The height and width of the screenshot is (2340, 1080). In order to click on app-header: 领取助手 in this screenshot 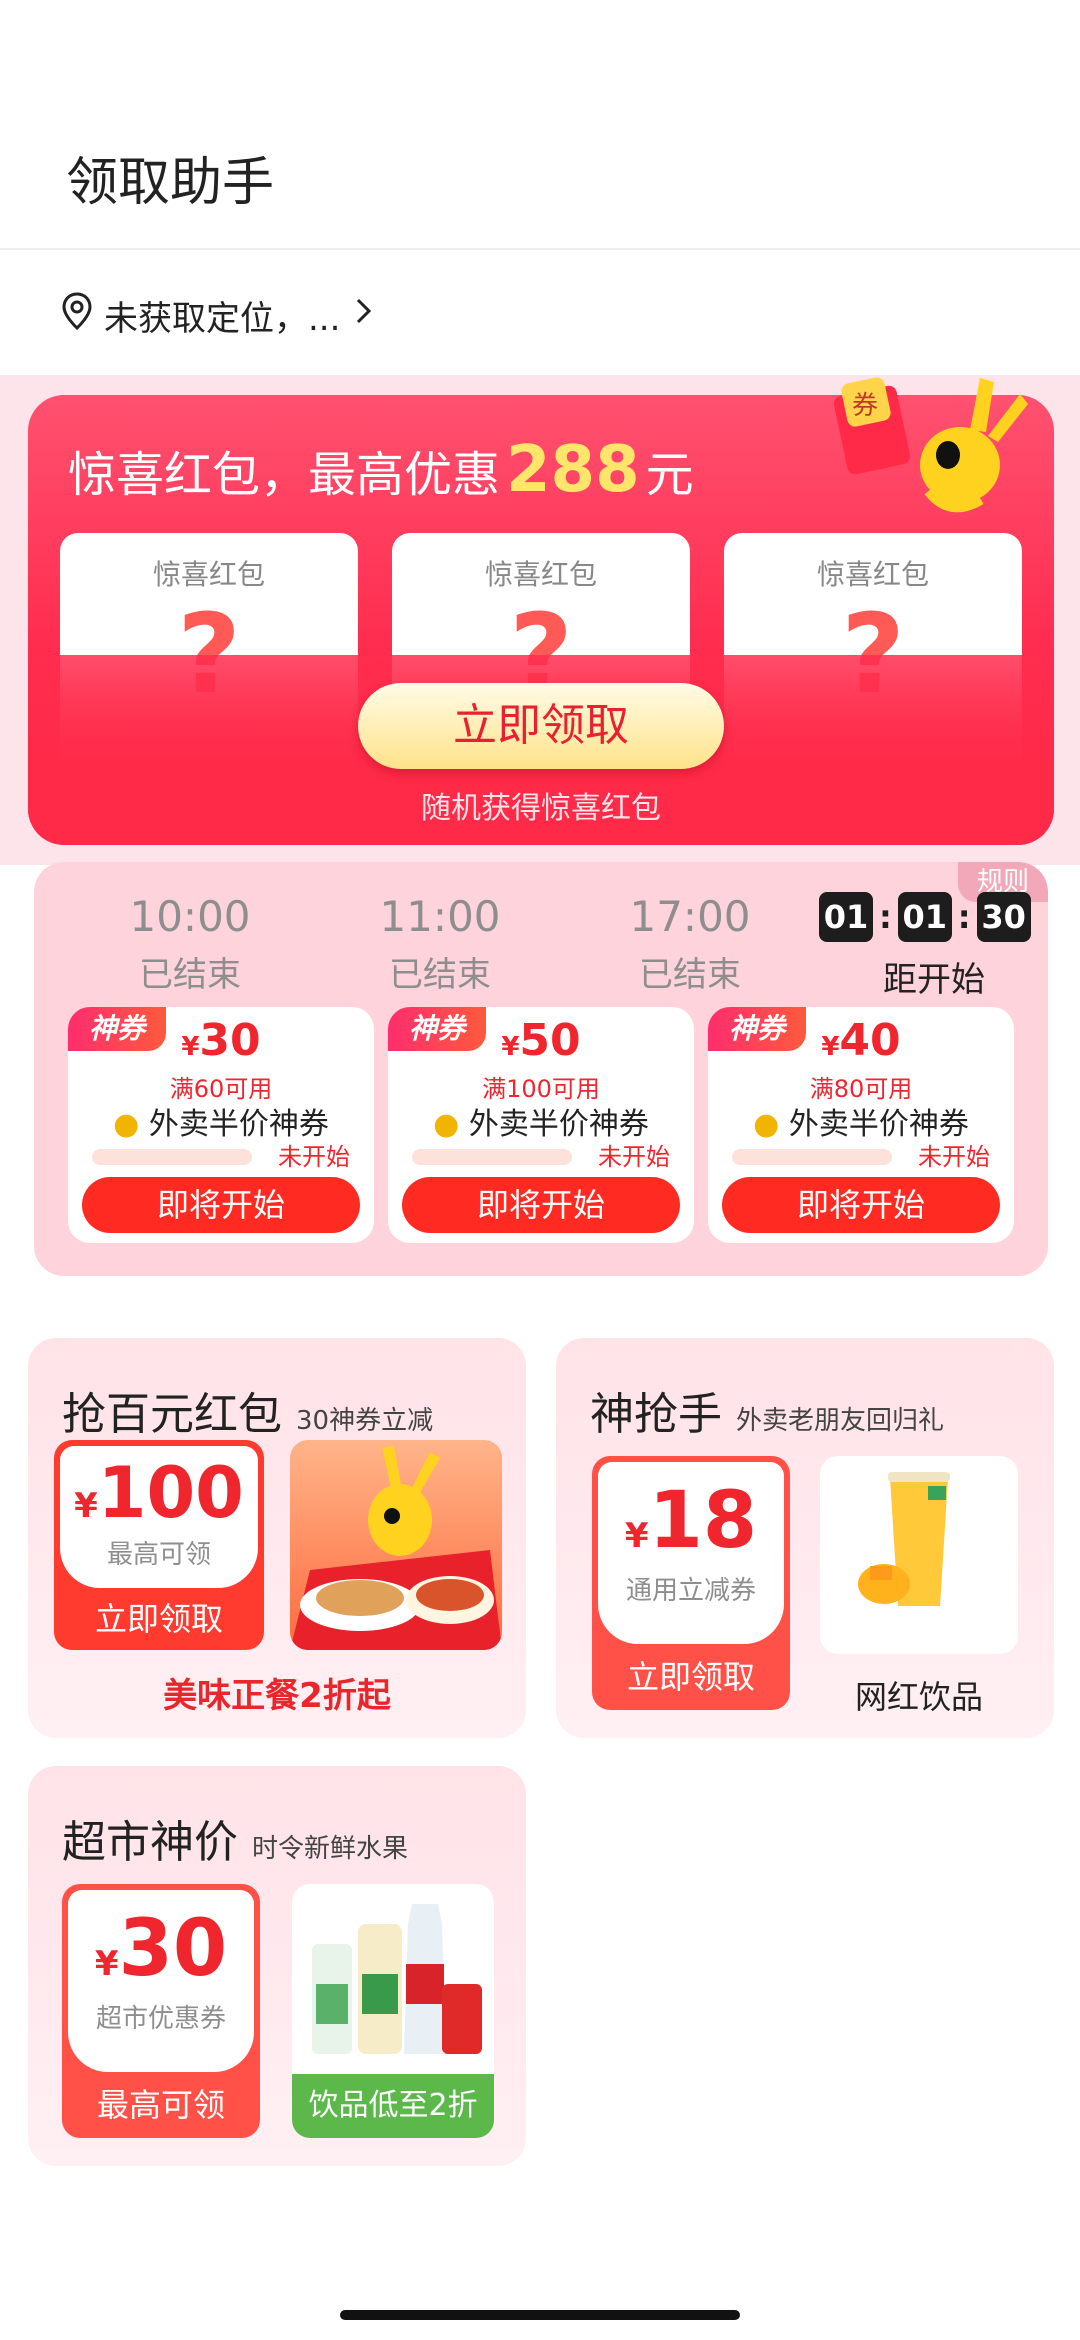, I will do `click(540, 125)`.